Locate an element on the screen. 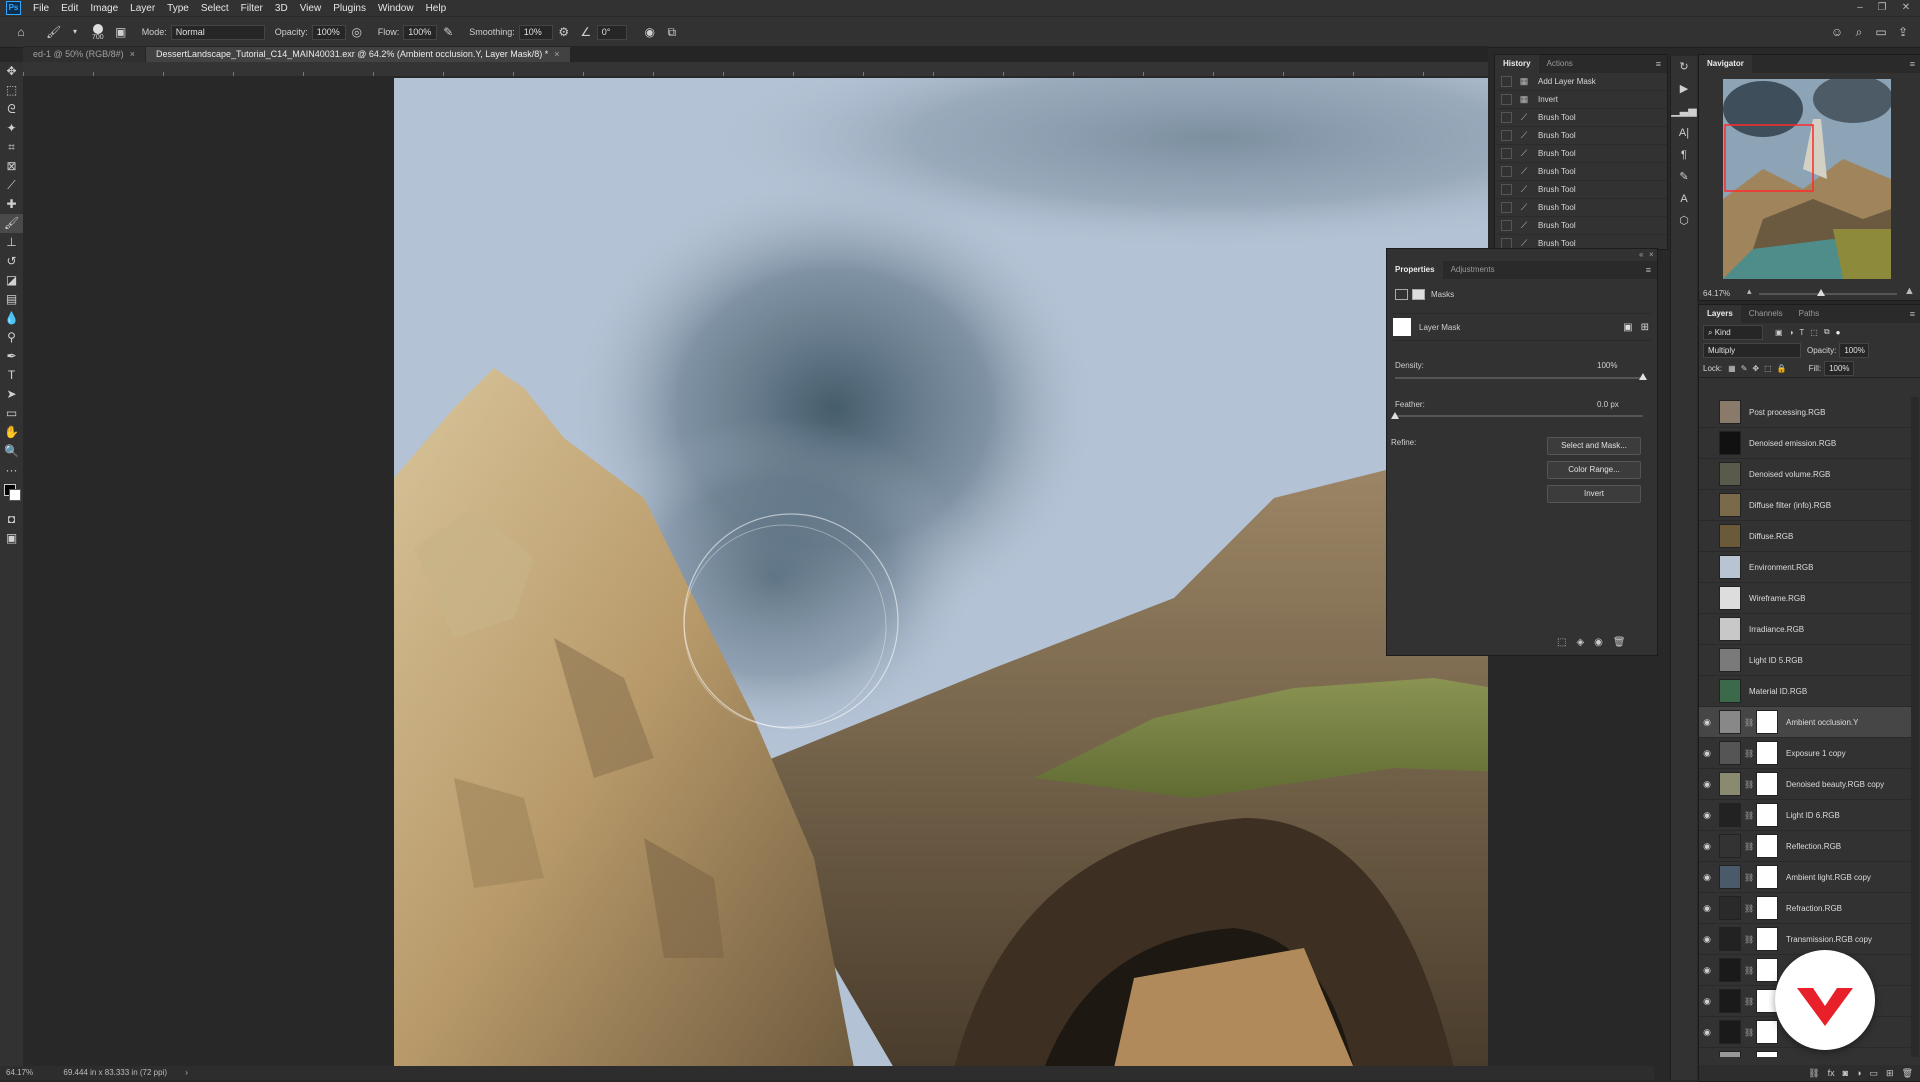 The height and width of the screenshot is (1082, 1920). filter-toggle-icon: ● is located at coordinates (1838, 332).